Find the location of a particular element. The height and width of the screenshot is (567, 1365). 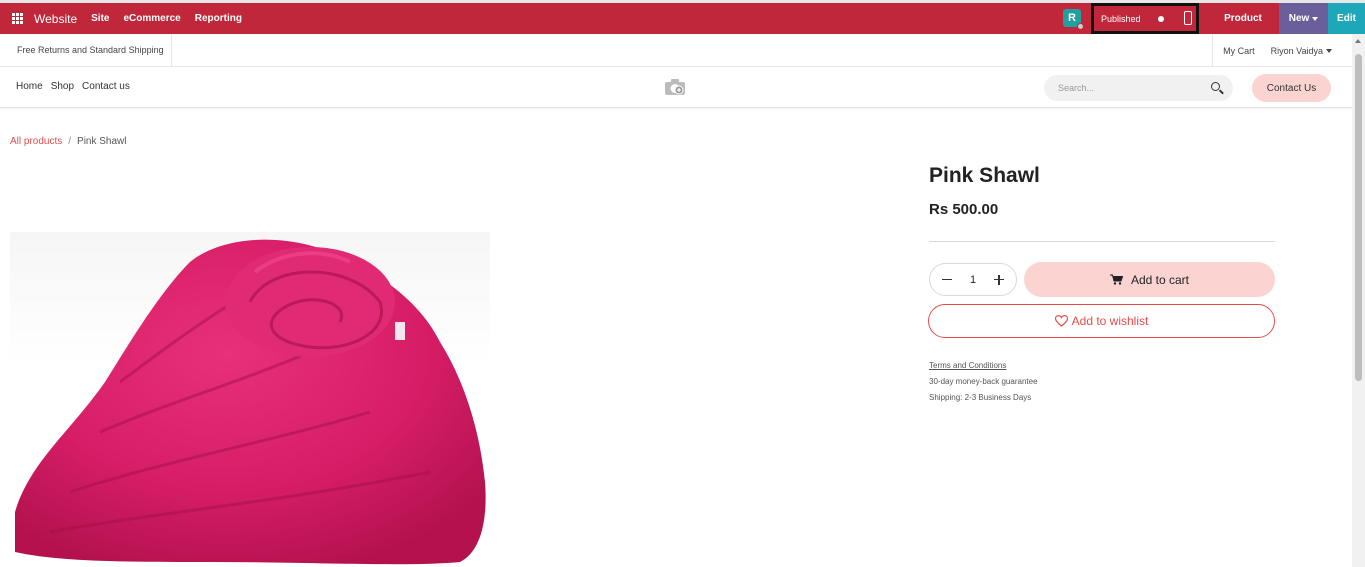

page-scrollbar is located at coordinates (1358, 300).